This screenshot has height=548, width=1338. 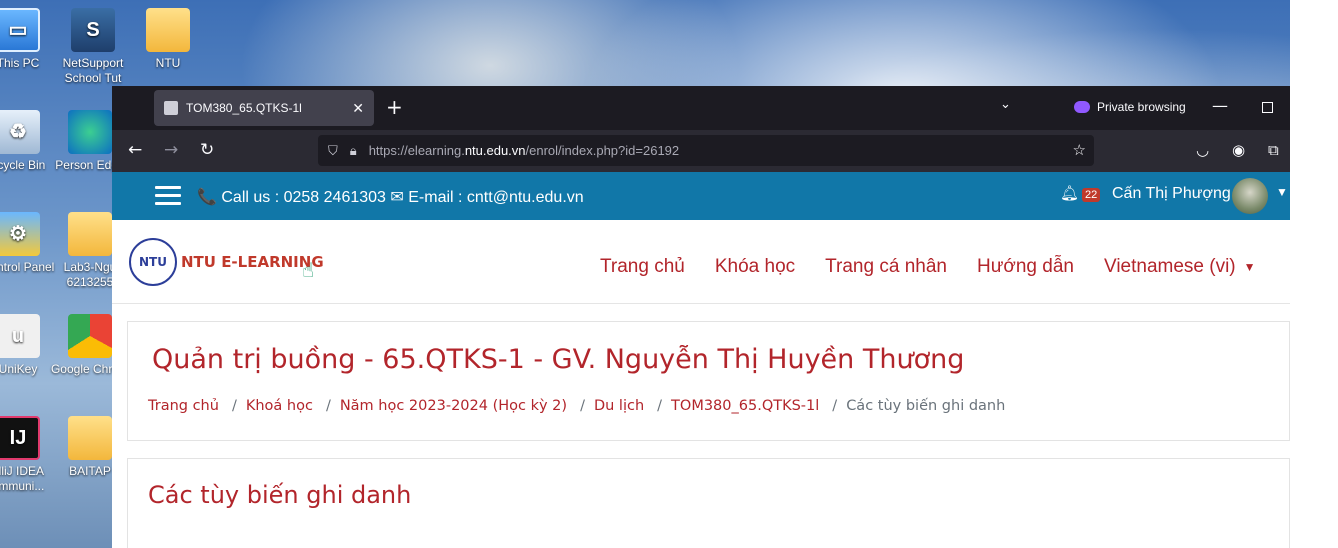 I want to click on page-favicon-icon, so click(x=171, y=108).